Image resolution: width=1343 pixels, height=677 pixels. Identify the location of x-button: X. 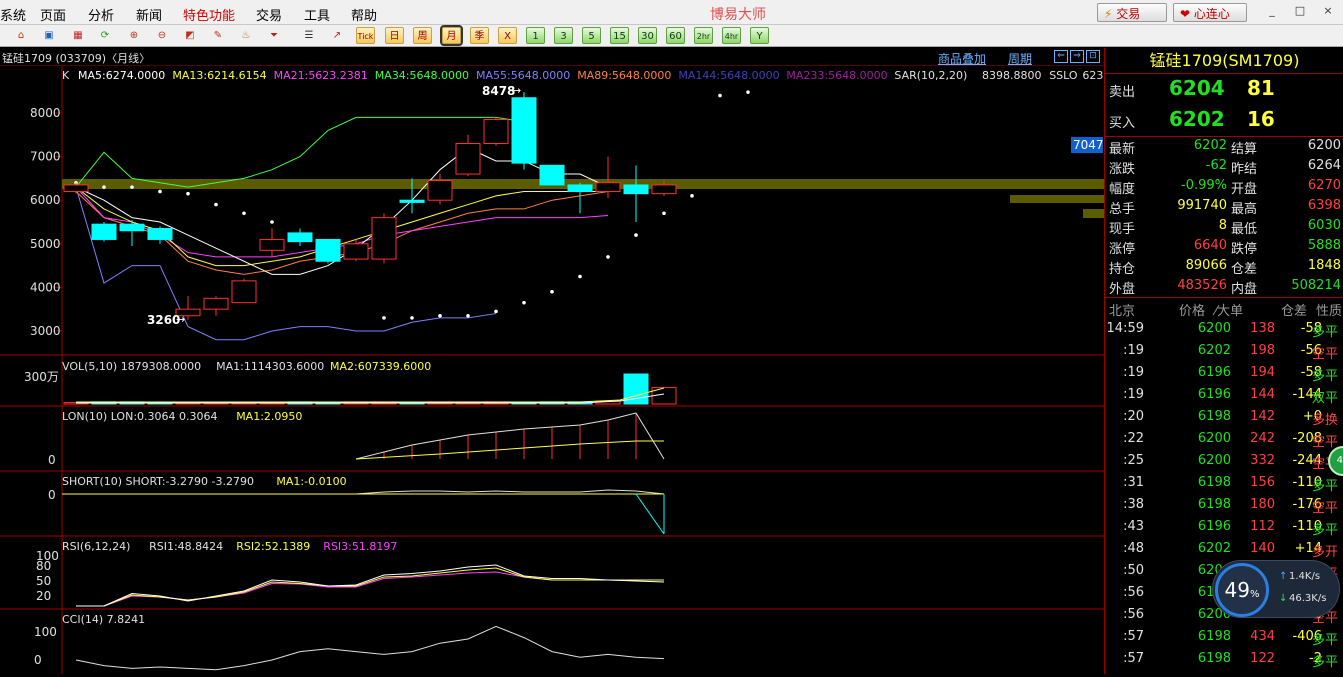
(507, 35).